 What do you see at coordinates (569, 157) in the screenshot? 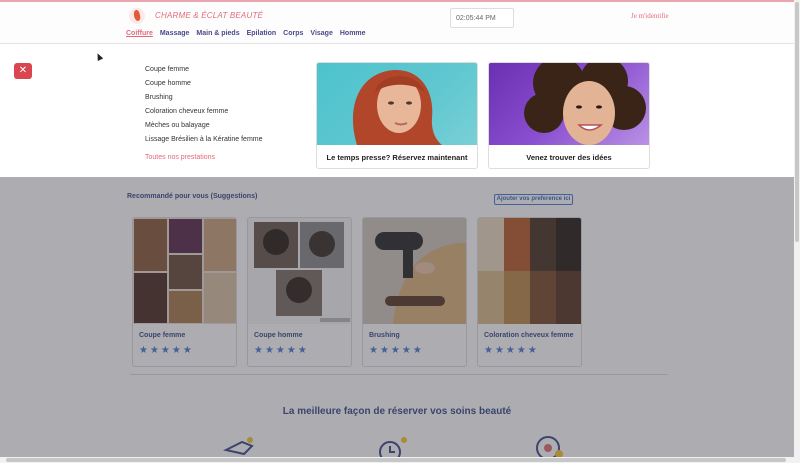
I see `promo-caption-ideas: Venez trouver des idées` at bounding box center [569, 157].